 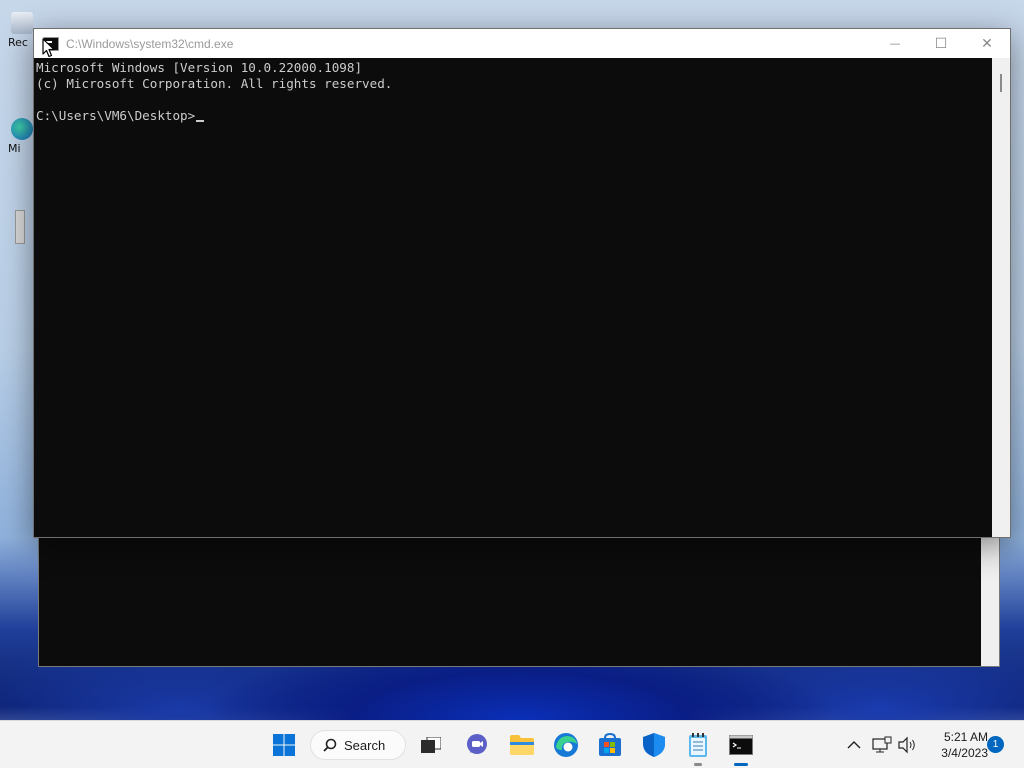 I want to click on minimize-icon: —, so click(x=895, y=43).